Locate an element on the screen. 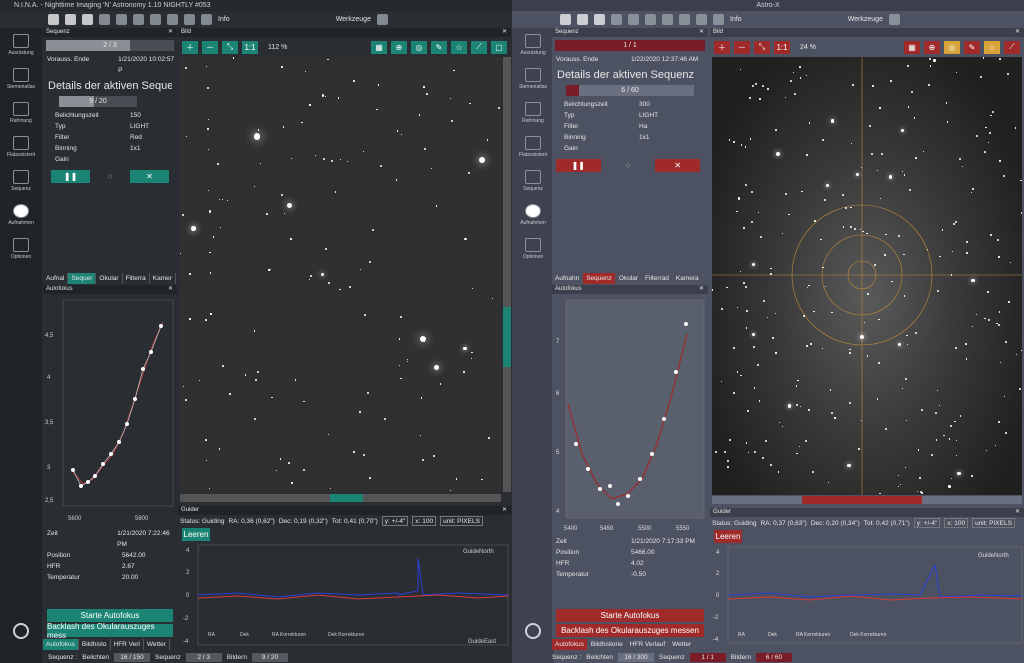 This screenshot has width=1024, height=663. vertical-scrollbar is located at coordinates (507, 274).